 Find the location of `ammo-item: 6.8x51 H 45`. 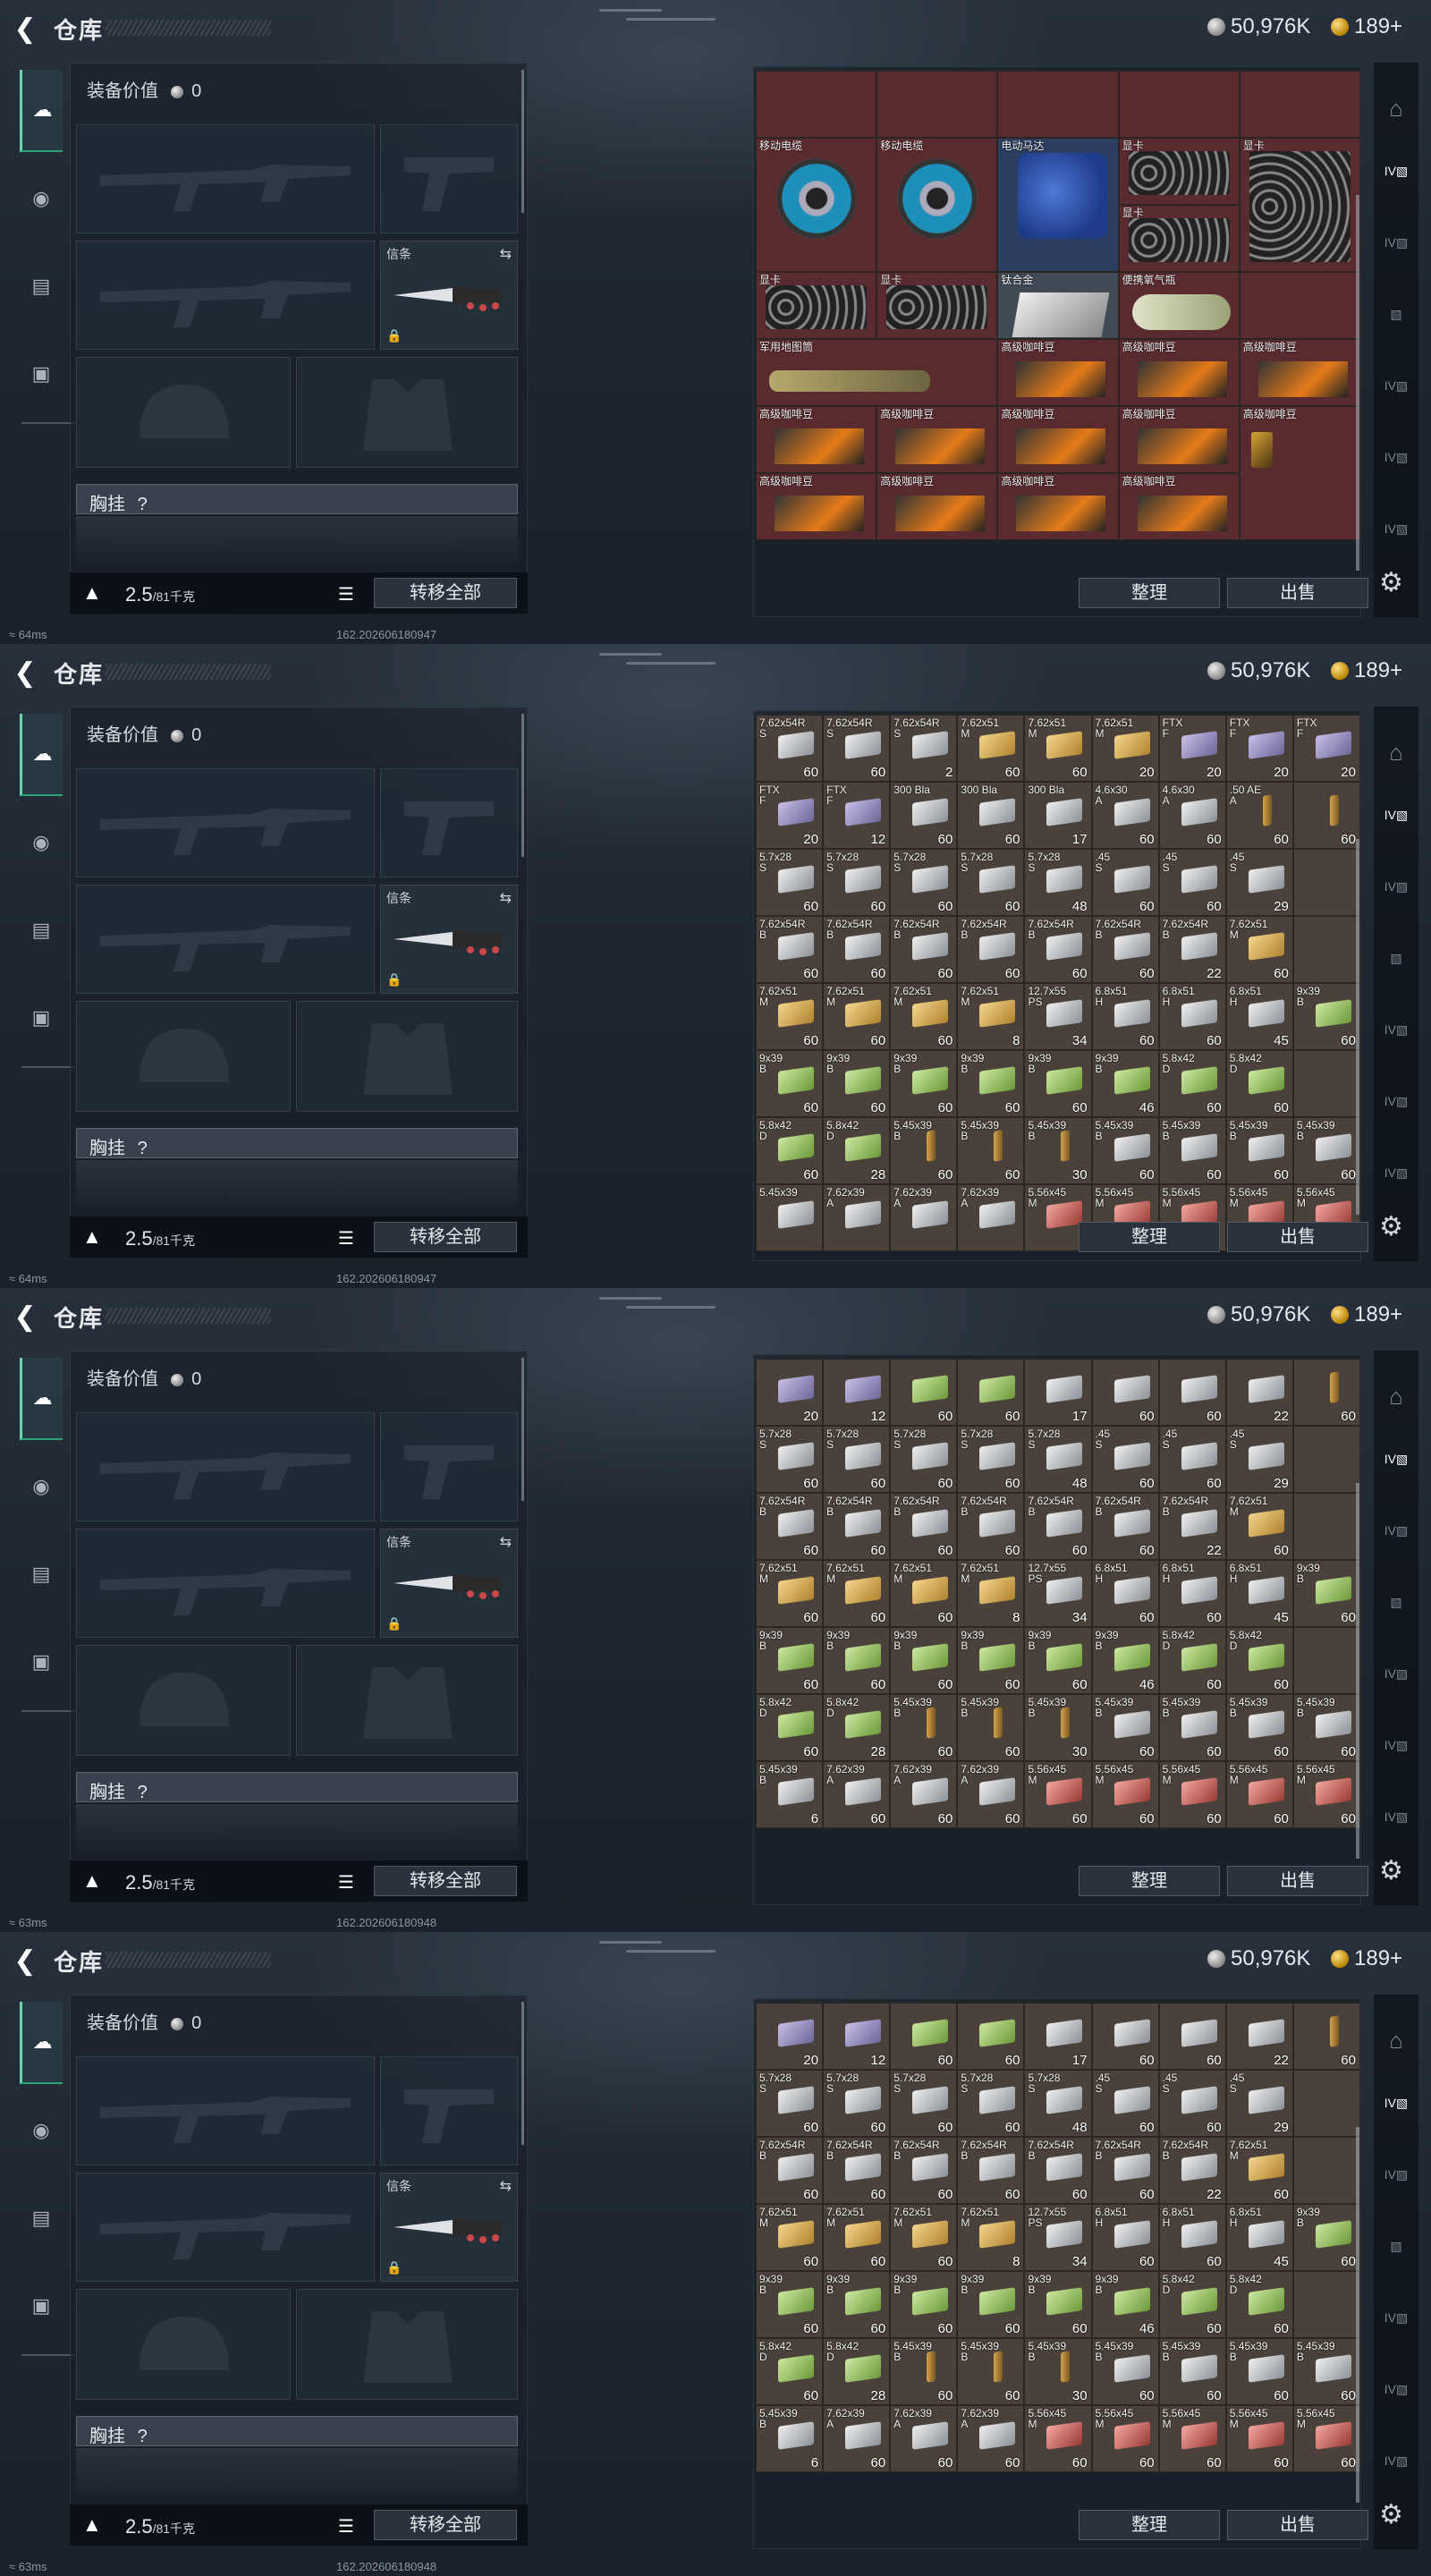

ammo-item: 6.8x51 H 45 is located at coordinates (1259, 2237).